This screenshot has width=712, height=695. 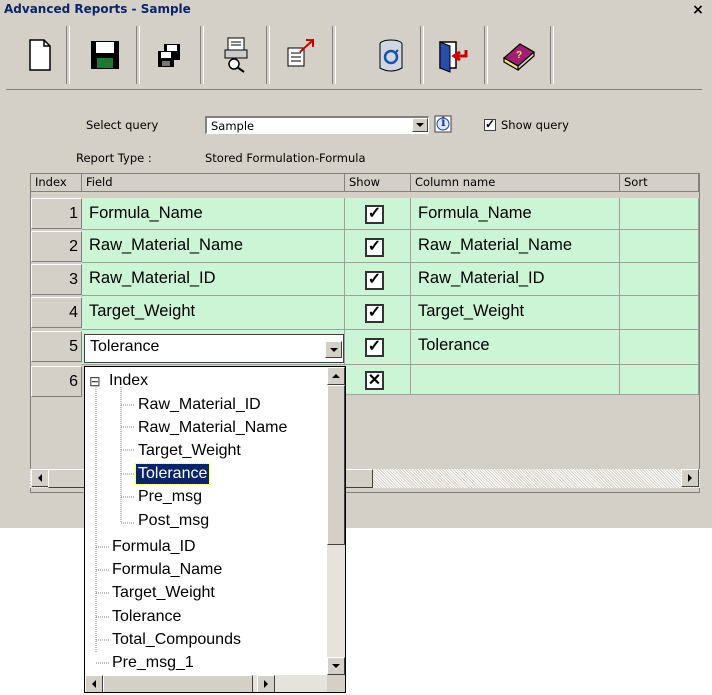 What do you see at coordinates (515, 313) in the screenshot?
I see `column-name-cell: Target_Weight` at bounding box center [515, 313].